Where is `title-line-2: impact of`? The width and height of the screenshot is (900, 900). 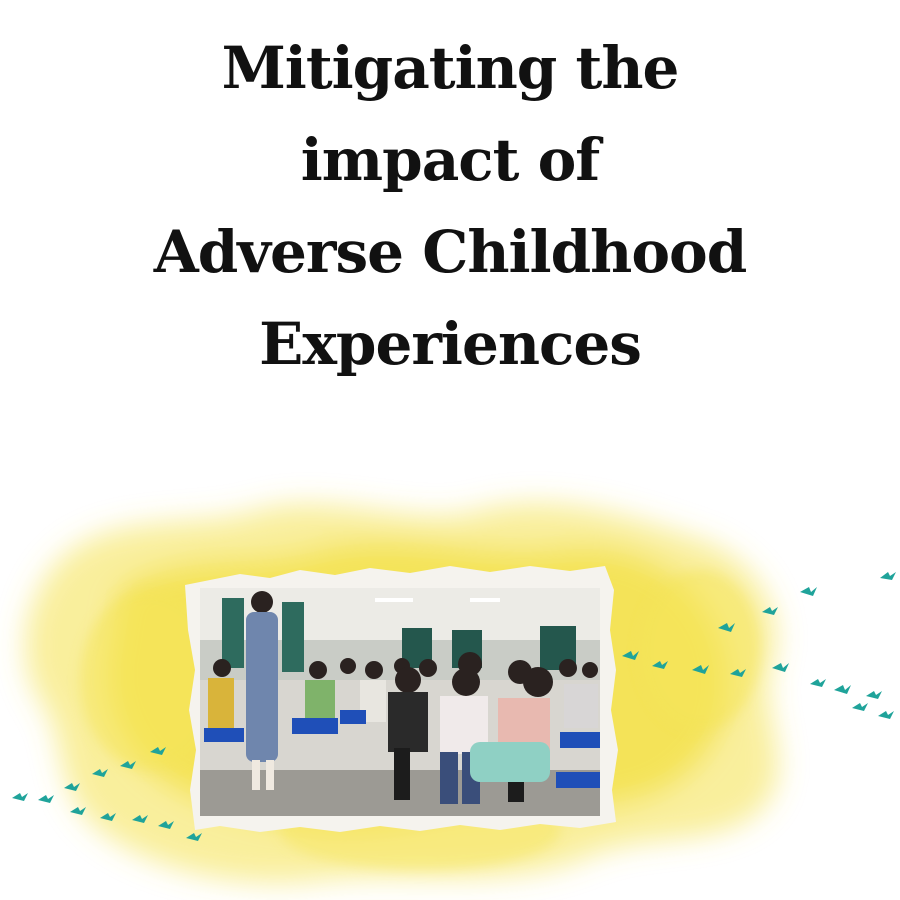
title-line-2: impact of is located at coordinates (450, 160).